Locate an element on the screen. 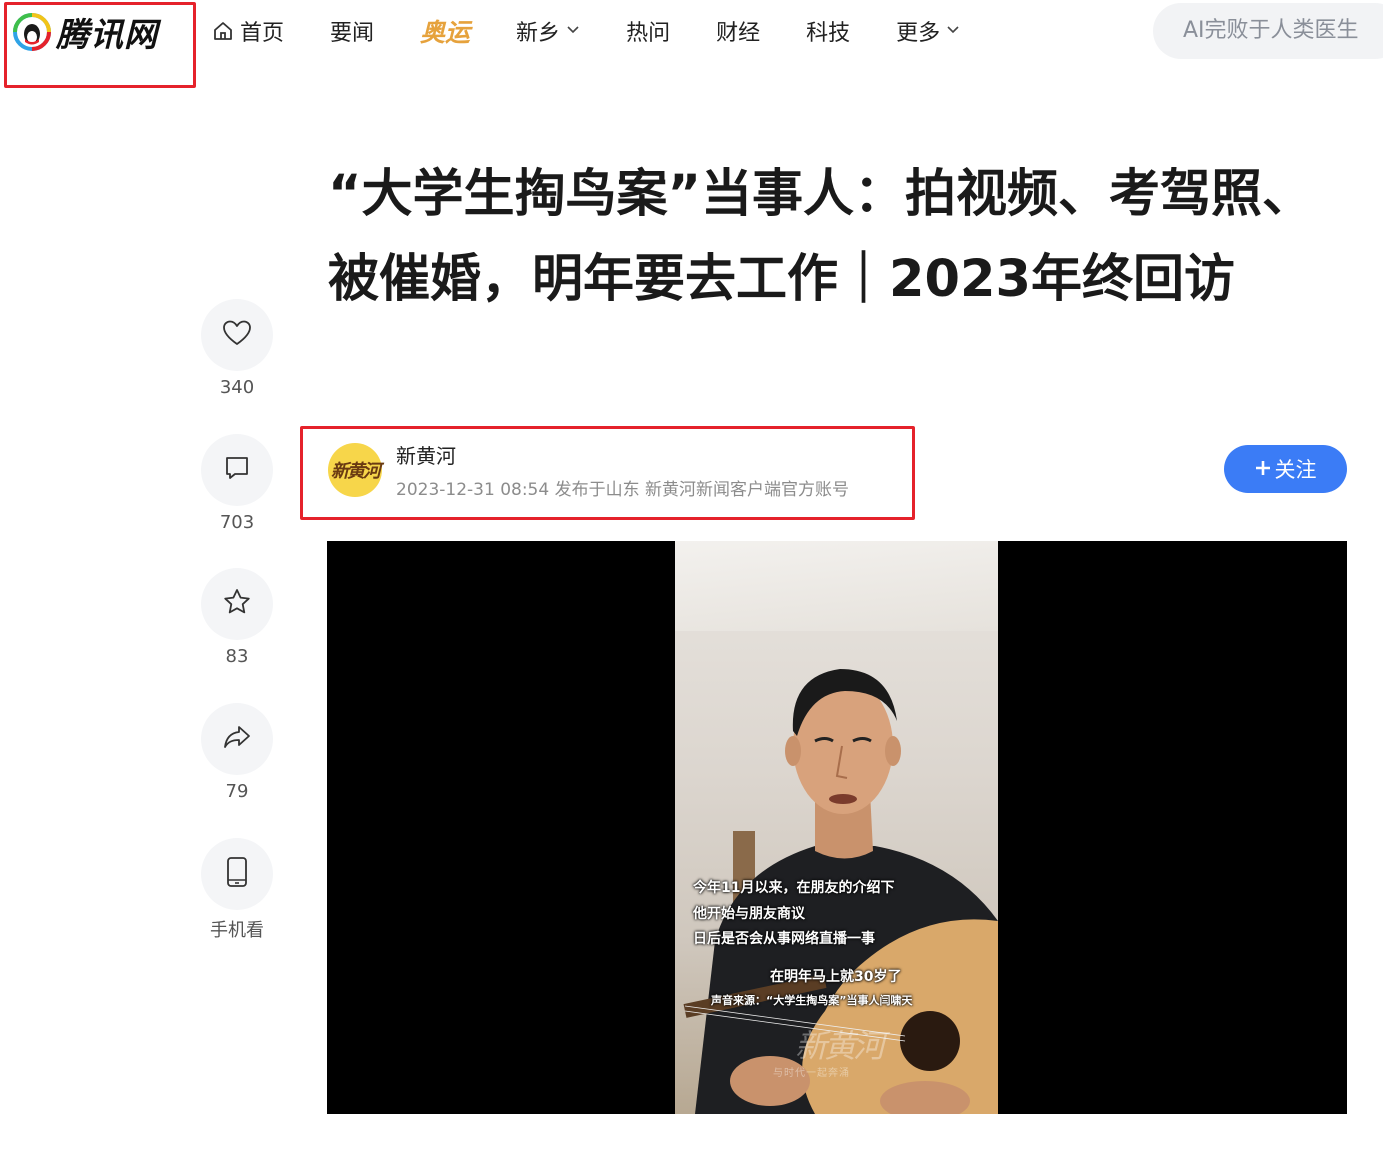  nav-item-tech: 科技 is located at coordinates (828, 31).